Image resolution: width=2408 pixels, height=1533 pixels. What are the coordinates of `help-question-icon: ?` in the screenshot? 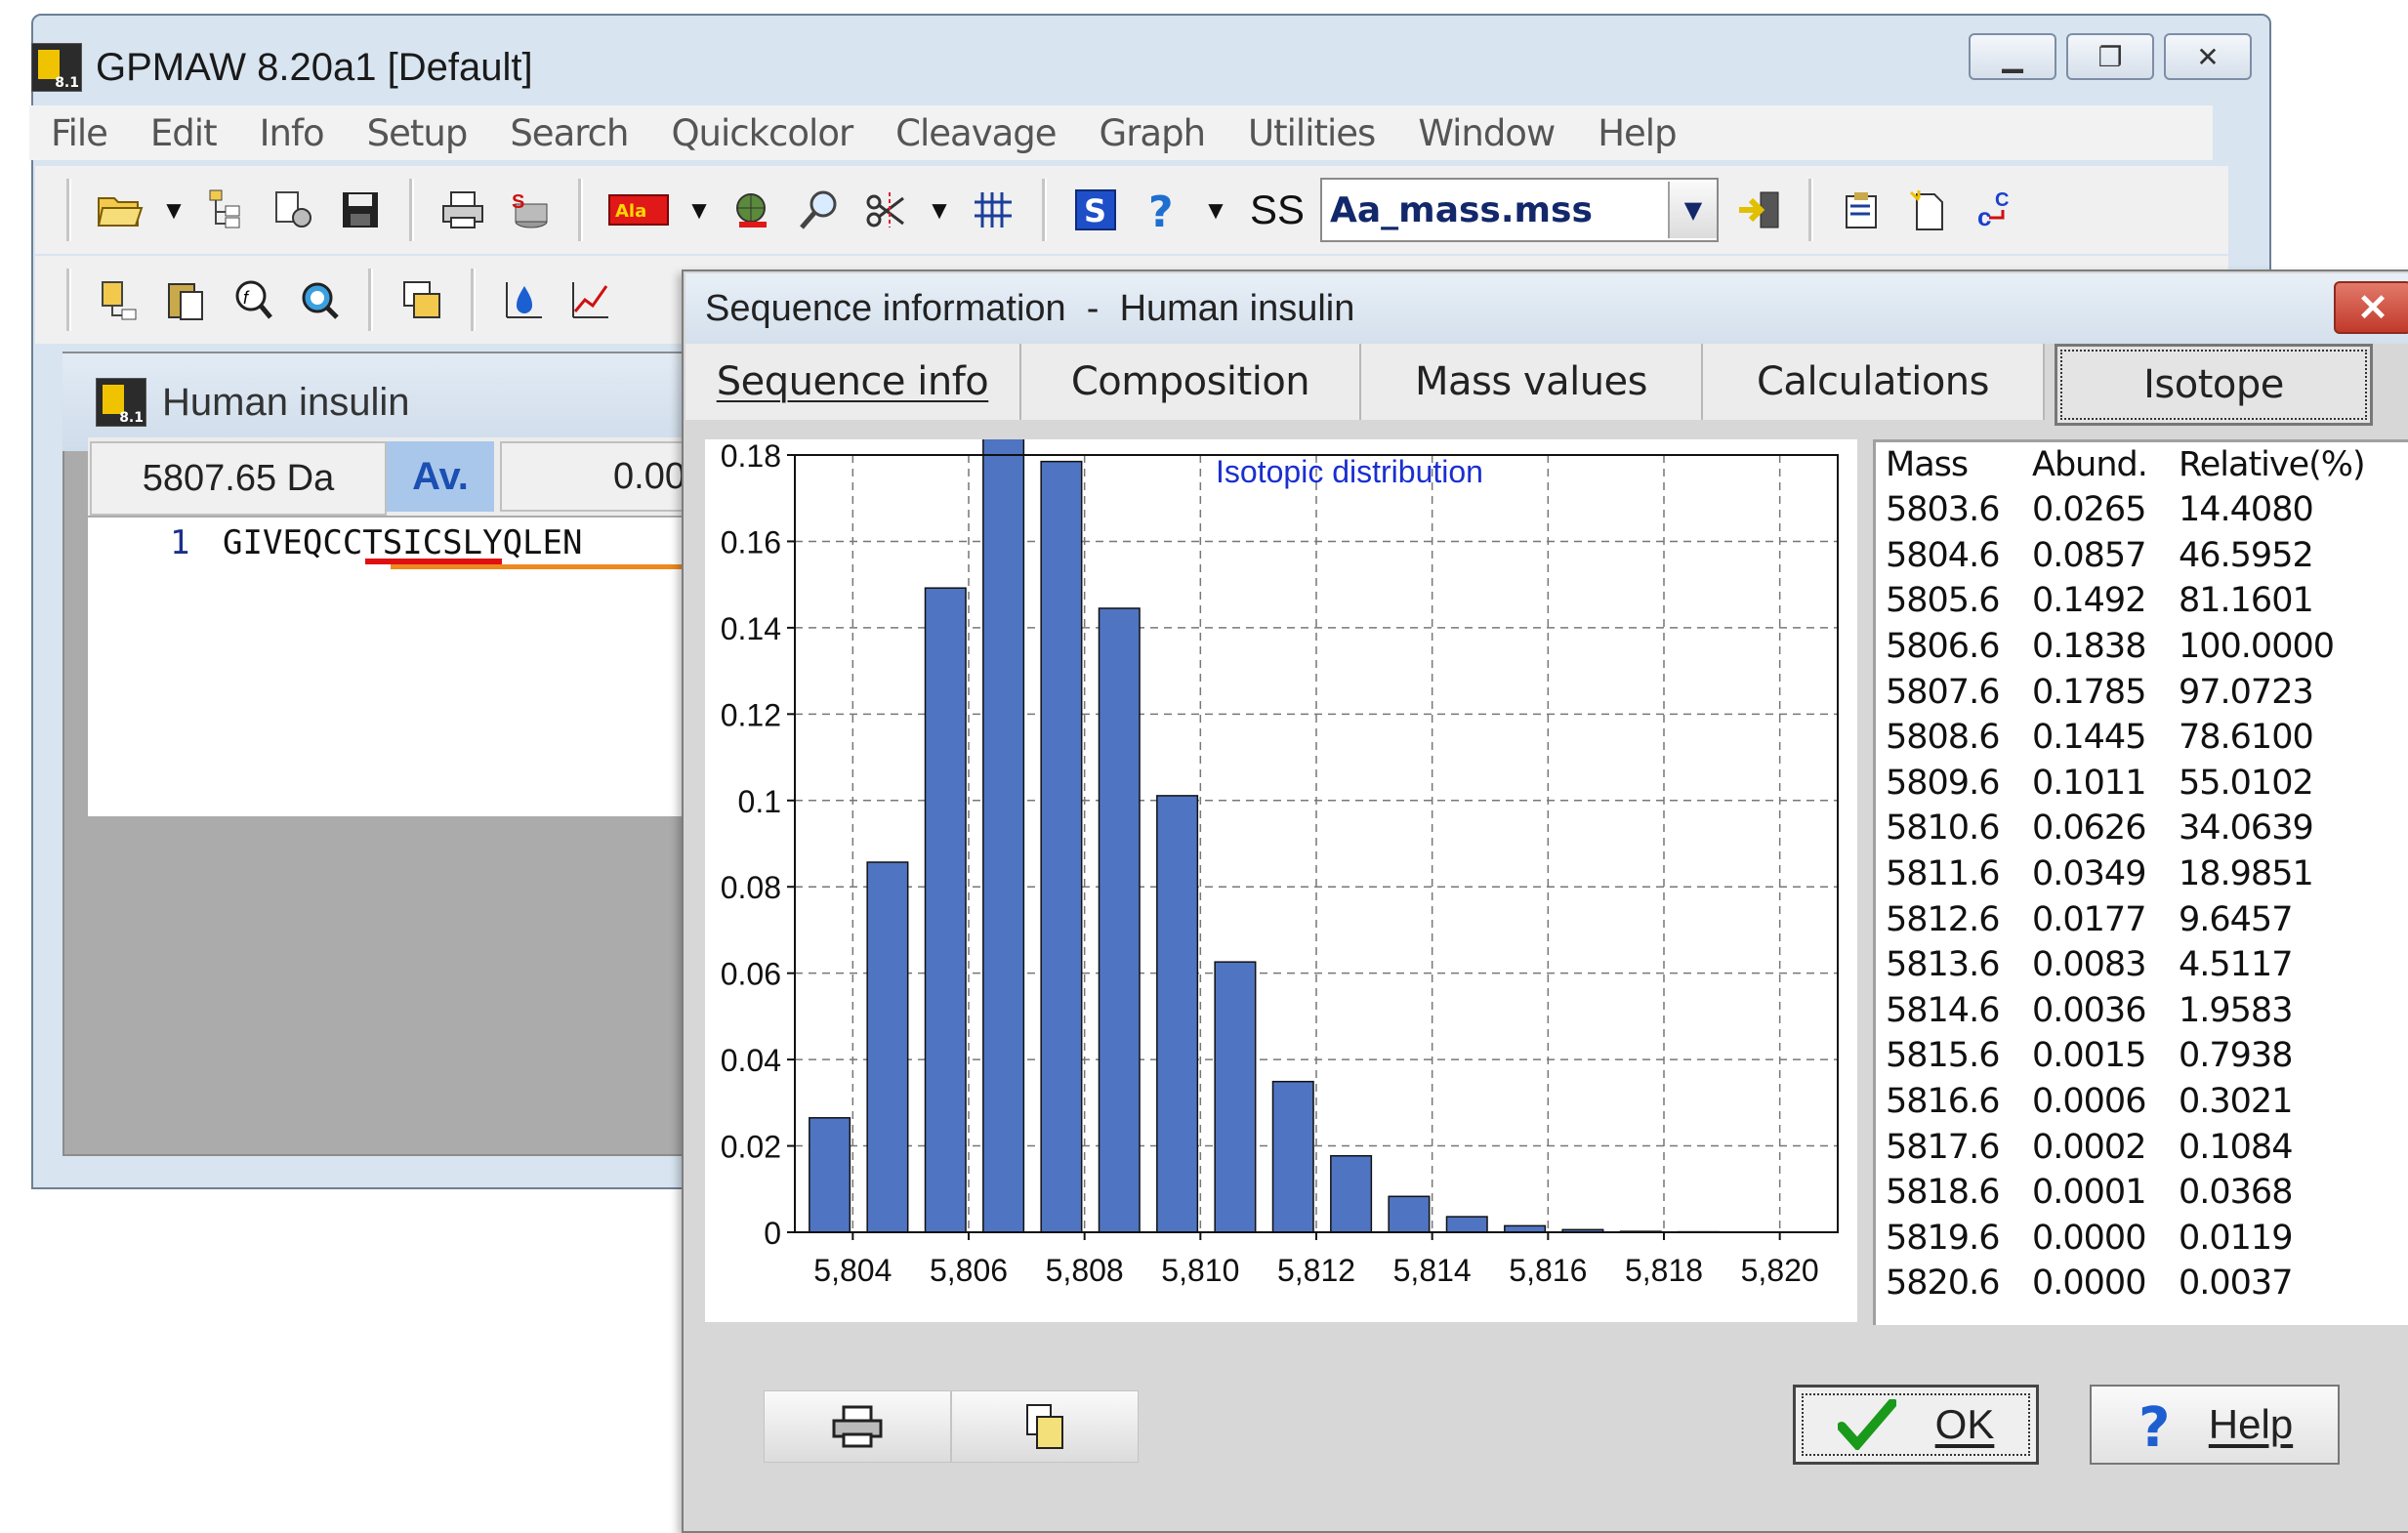 It's located at (1162, 210).